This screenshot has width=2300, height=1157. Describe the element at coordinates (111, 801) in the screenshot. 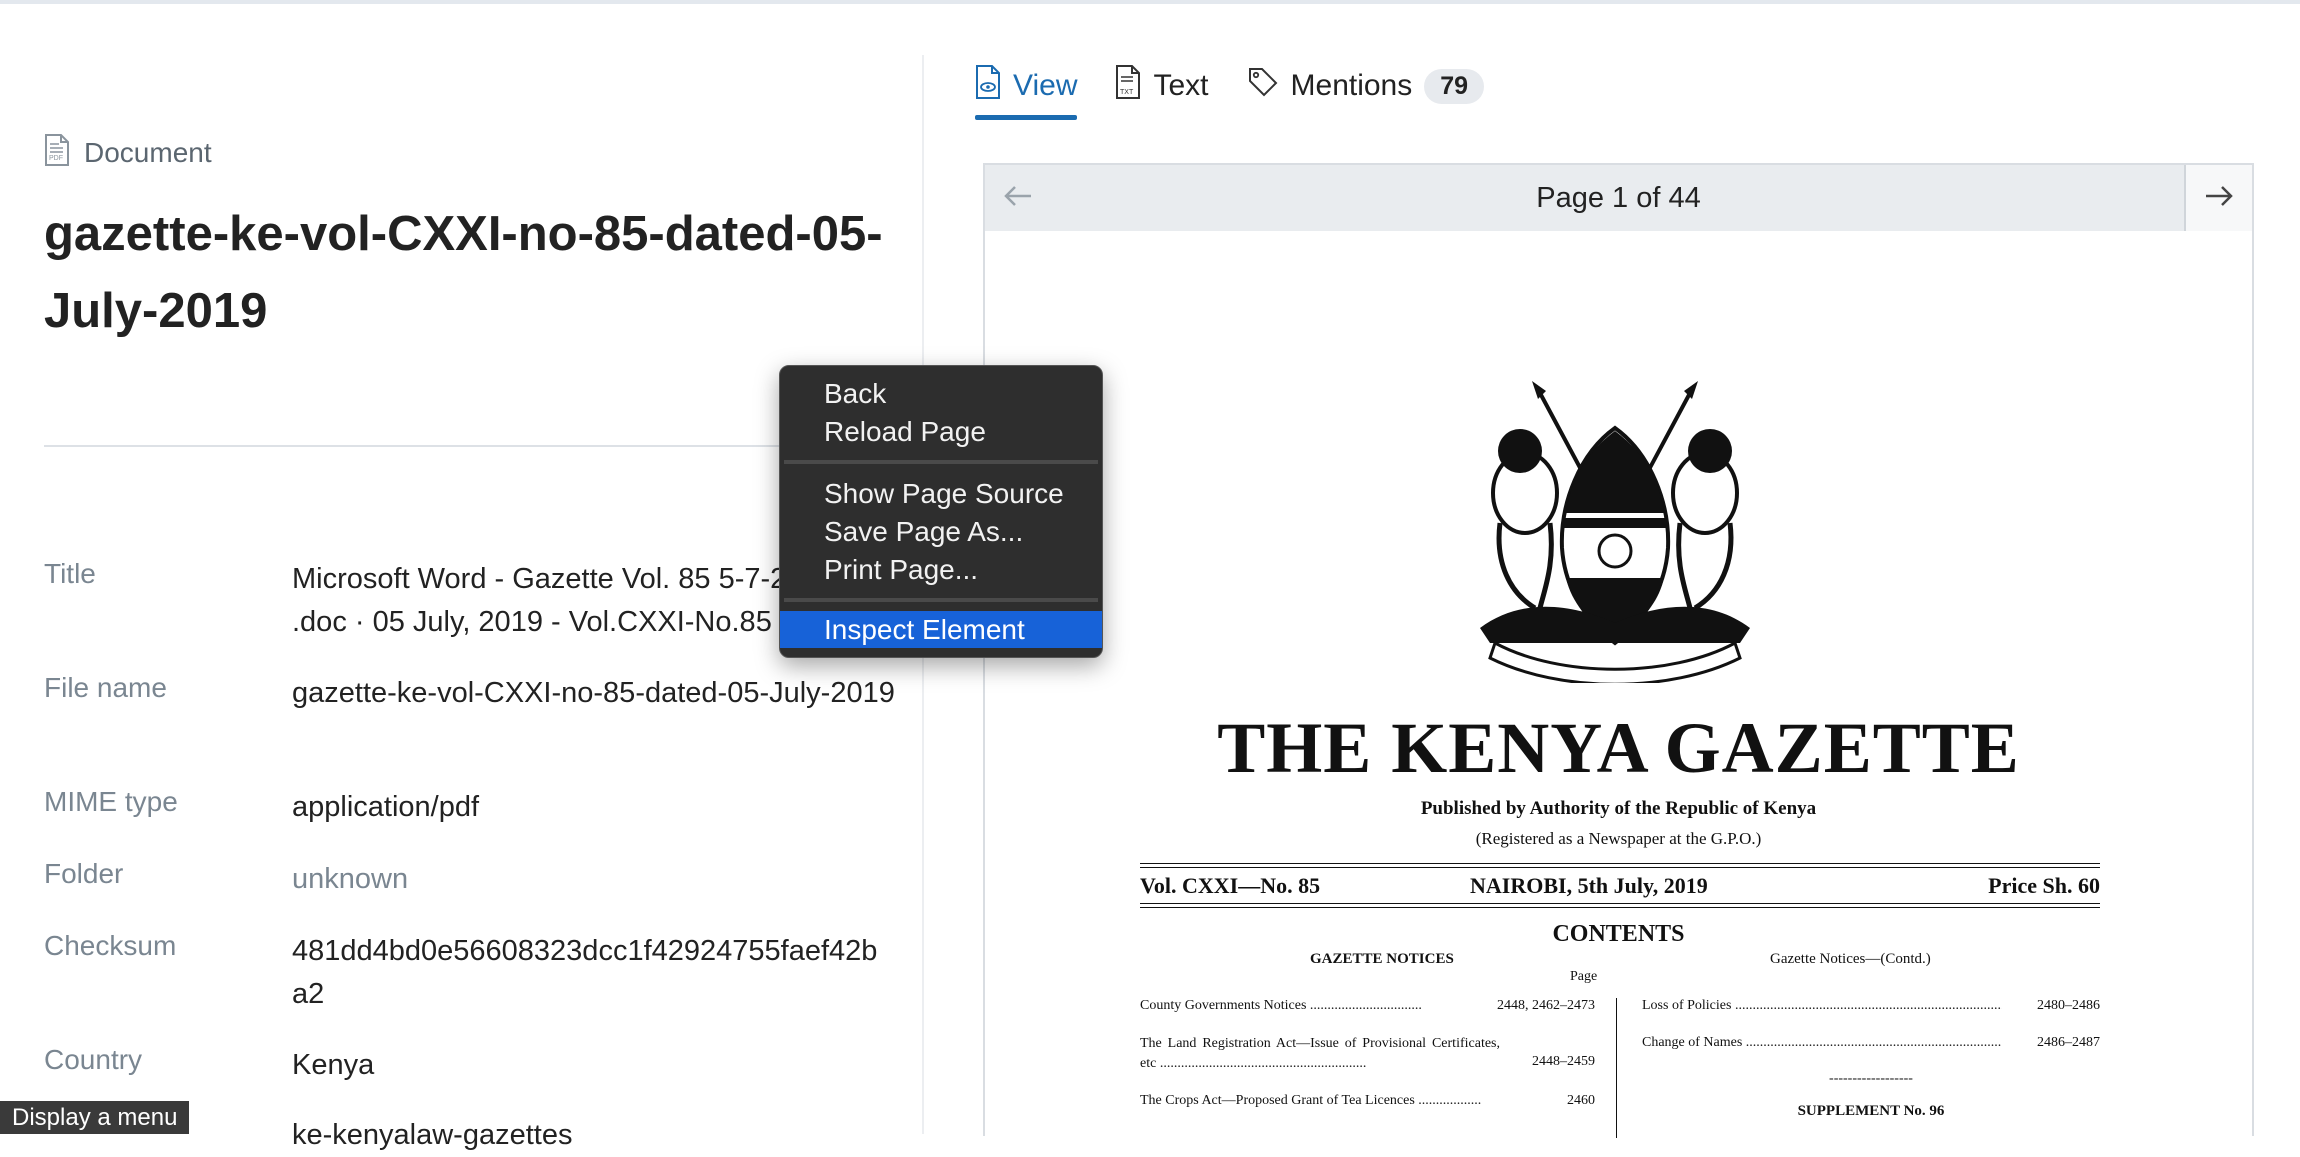

I see `meta-key: MIME type` at that location.